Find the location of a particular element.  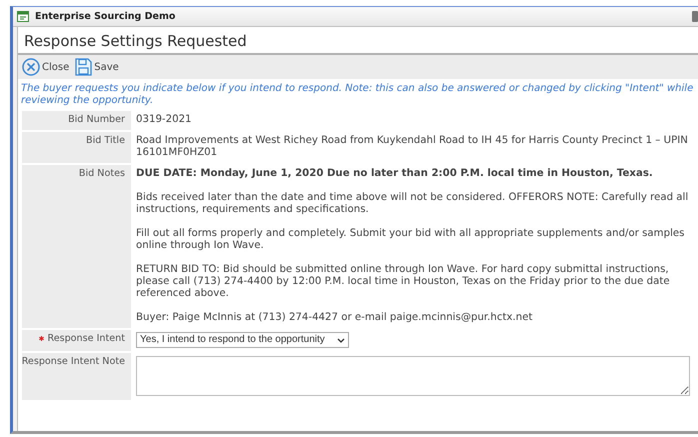

field-value: Buyer: Paige McInnis at (713) 274-4427 or e-mail paige.mcinnis@pur.hctx.net is located at coordinates (335, 318).